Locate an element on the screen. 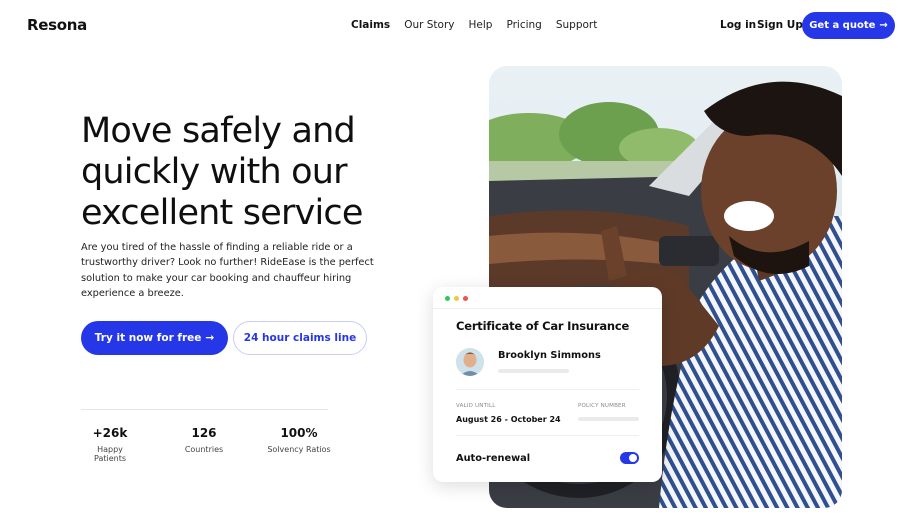 This screenshot has height=519, width=923. placeholder-bar is located at coordinates (533, 371).